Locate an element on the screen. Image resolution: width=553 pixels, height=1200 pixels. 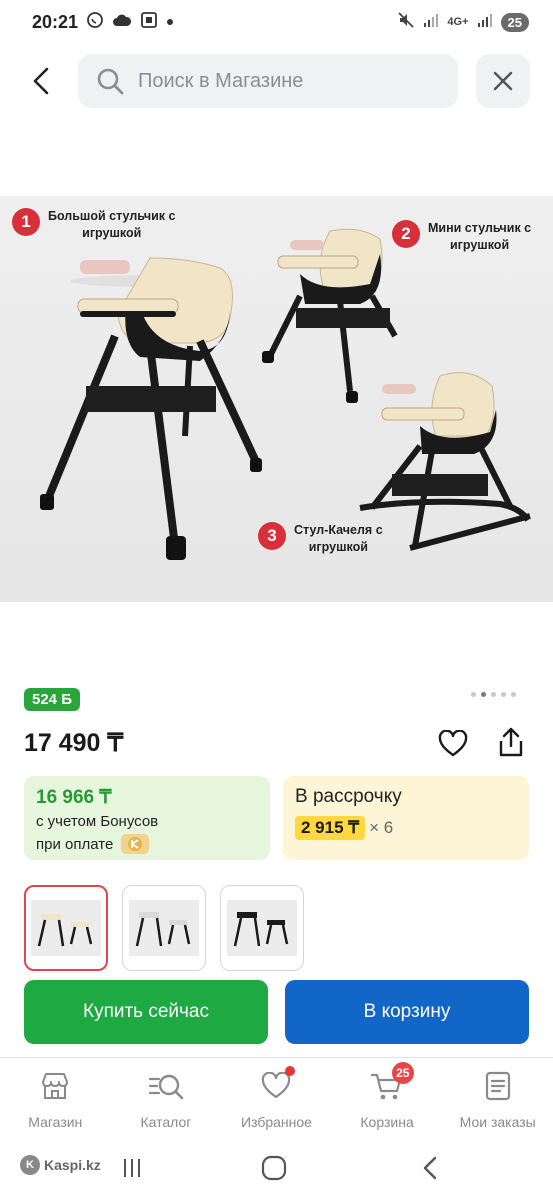
chevron-left-icon is located at coordinates (41, 81).